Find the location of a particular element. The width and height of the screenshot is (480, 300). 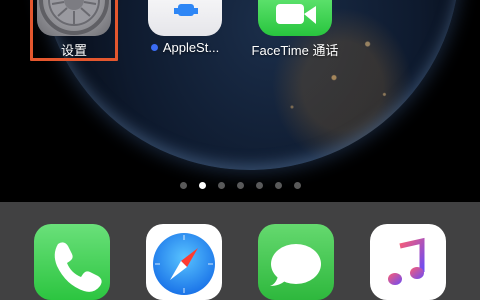

app-label-facetime: FaceTime 通话 is located at coordinates (295, 50).